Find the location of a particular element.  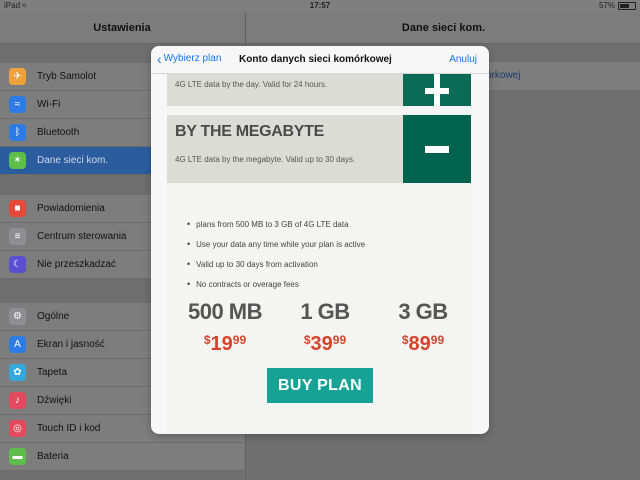

sidebar-item: ▬ Bateria is located at coordinates (122, 457).